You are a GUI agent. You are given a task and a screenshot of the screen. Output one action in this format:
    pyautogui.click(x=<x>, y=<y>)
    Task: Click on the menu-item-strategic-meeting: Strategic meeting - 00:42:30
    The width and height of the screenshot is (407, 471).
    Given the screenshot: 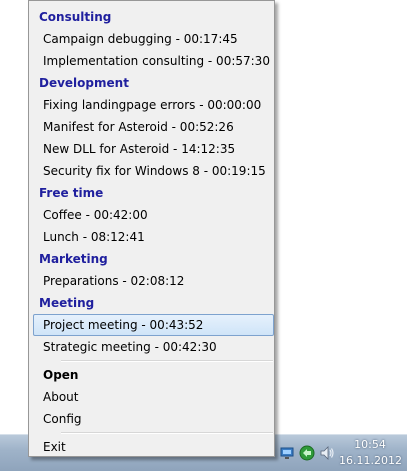 What is the action you would take?
    pyautogui.click(x=153, y=347)
    